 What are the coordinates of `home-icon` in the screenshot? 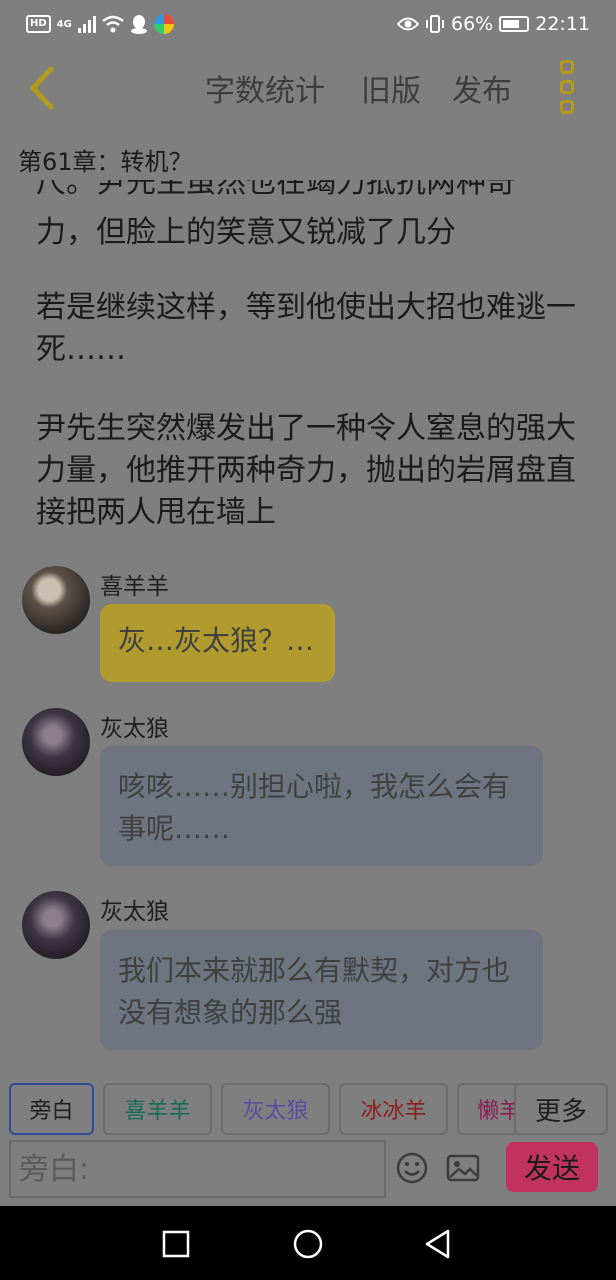 It's located at (308, 1244).